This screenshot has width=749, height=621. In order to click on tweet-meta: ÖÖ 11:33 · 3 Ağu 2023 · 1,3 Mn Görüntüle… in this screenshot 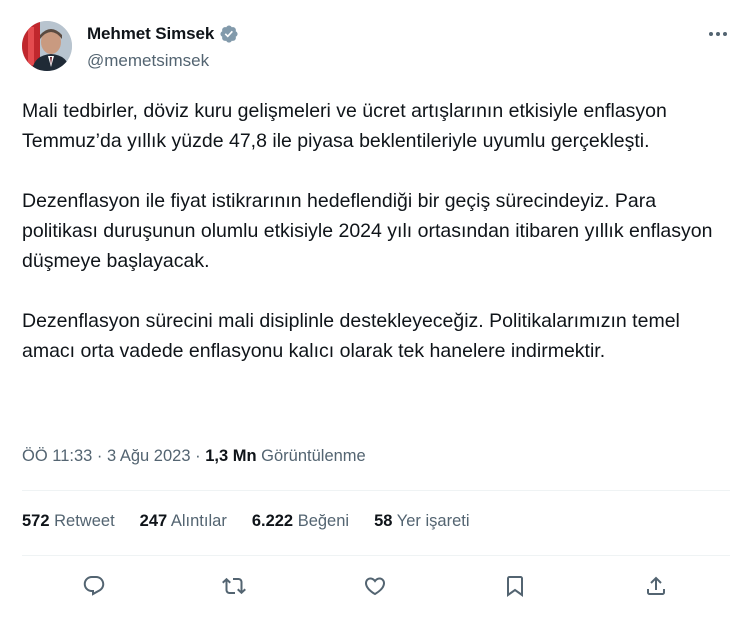, I will do `click(194, 456)`.